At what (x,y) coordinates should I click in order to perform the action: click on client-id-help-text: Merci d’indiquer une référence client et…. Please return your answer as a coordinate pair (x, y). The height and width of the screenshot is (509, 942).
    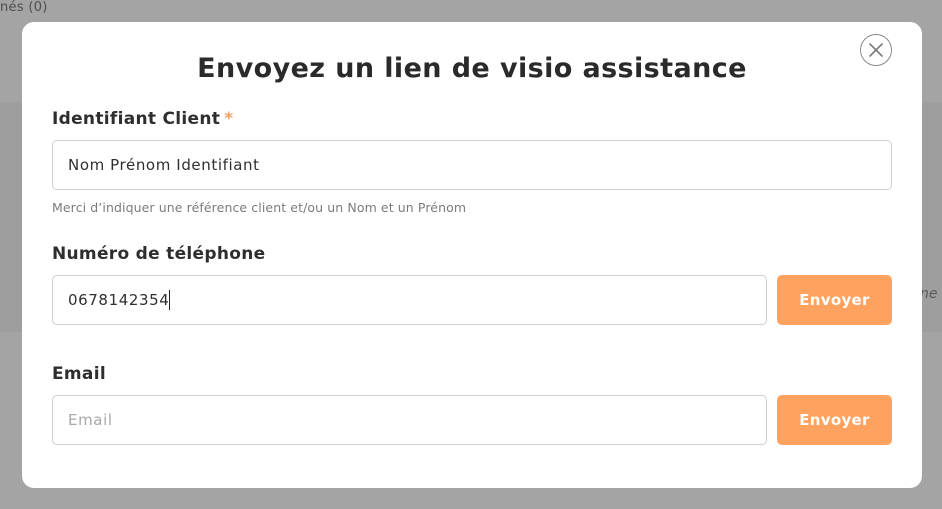
    Looking at the image, I should click on (259, 207).